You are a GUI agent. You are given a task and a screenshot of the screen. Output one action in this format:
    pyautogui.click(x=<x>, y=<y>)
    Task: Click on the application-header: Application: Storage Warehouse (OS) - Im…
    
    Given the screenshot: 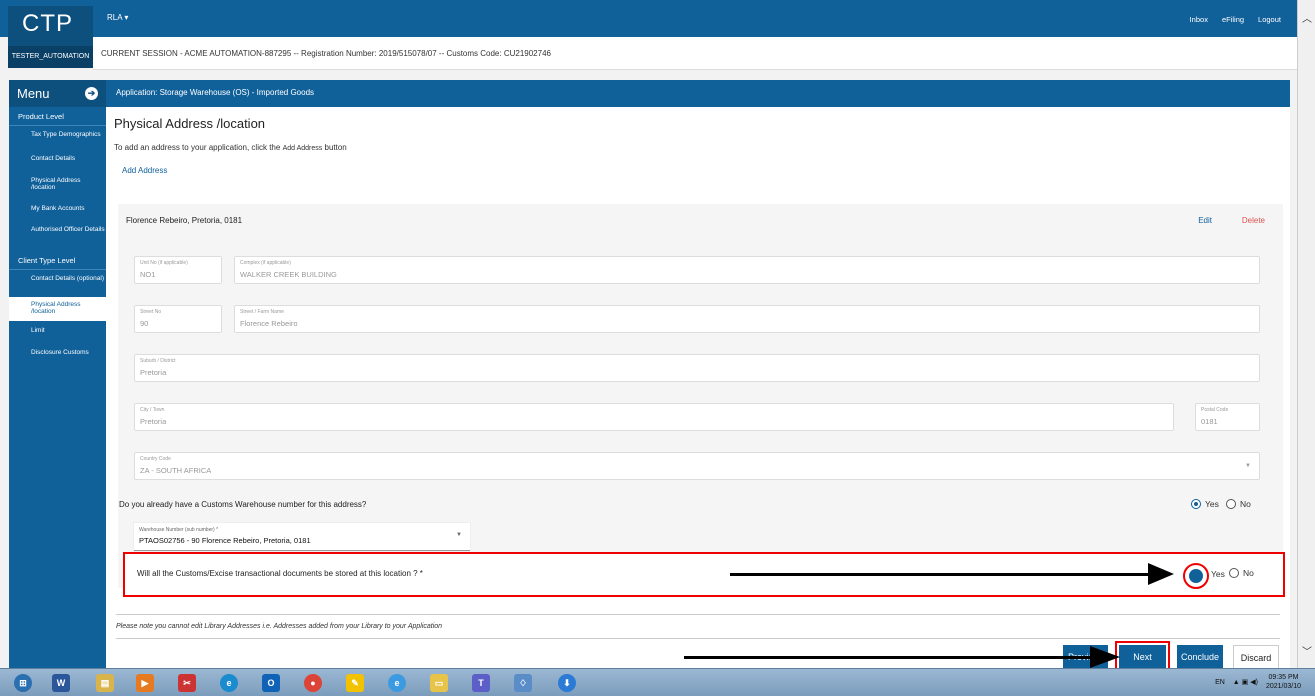 What is the action you would take?
    pyautogui.click(x=698, y=93)
    